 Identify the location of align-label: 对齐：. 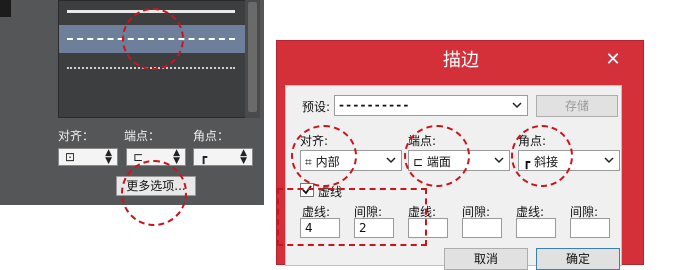
(76, 136).